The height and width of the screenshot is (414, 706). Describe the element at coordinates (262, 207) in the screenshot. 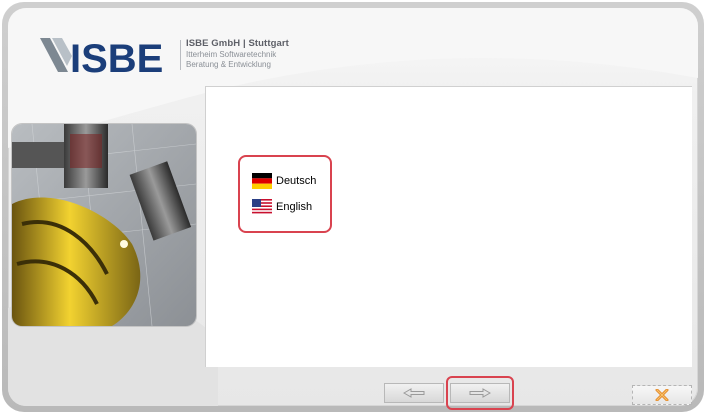

I see `us-flag-icon` at that location.